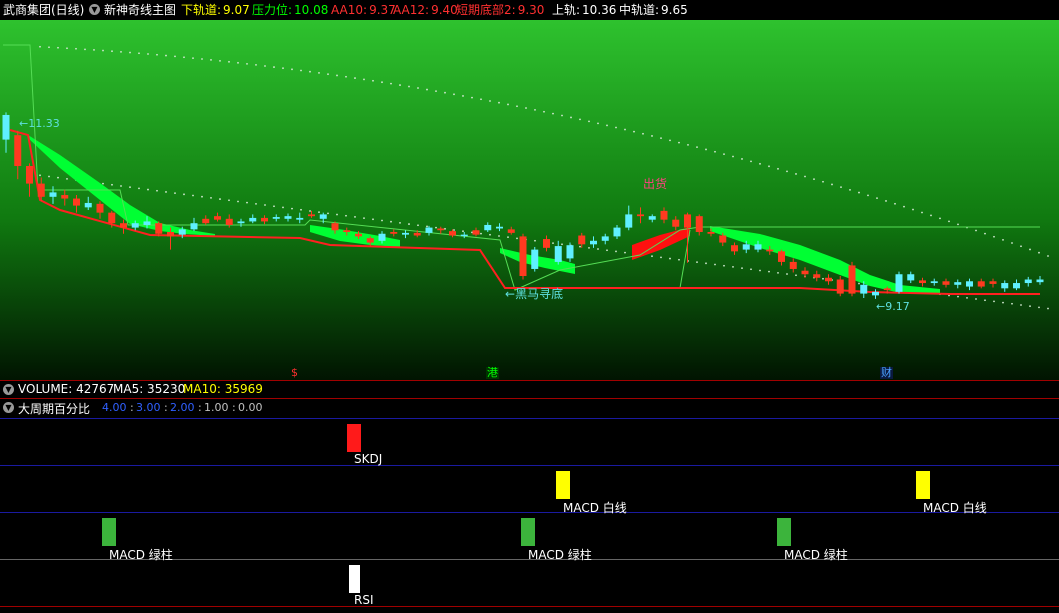  I want to click on signal-bar-skdj, so click(354, 438).